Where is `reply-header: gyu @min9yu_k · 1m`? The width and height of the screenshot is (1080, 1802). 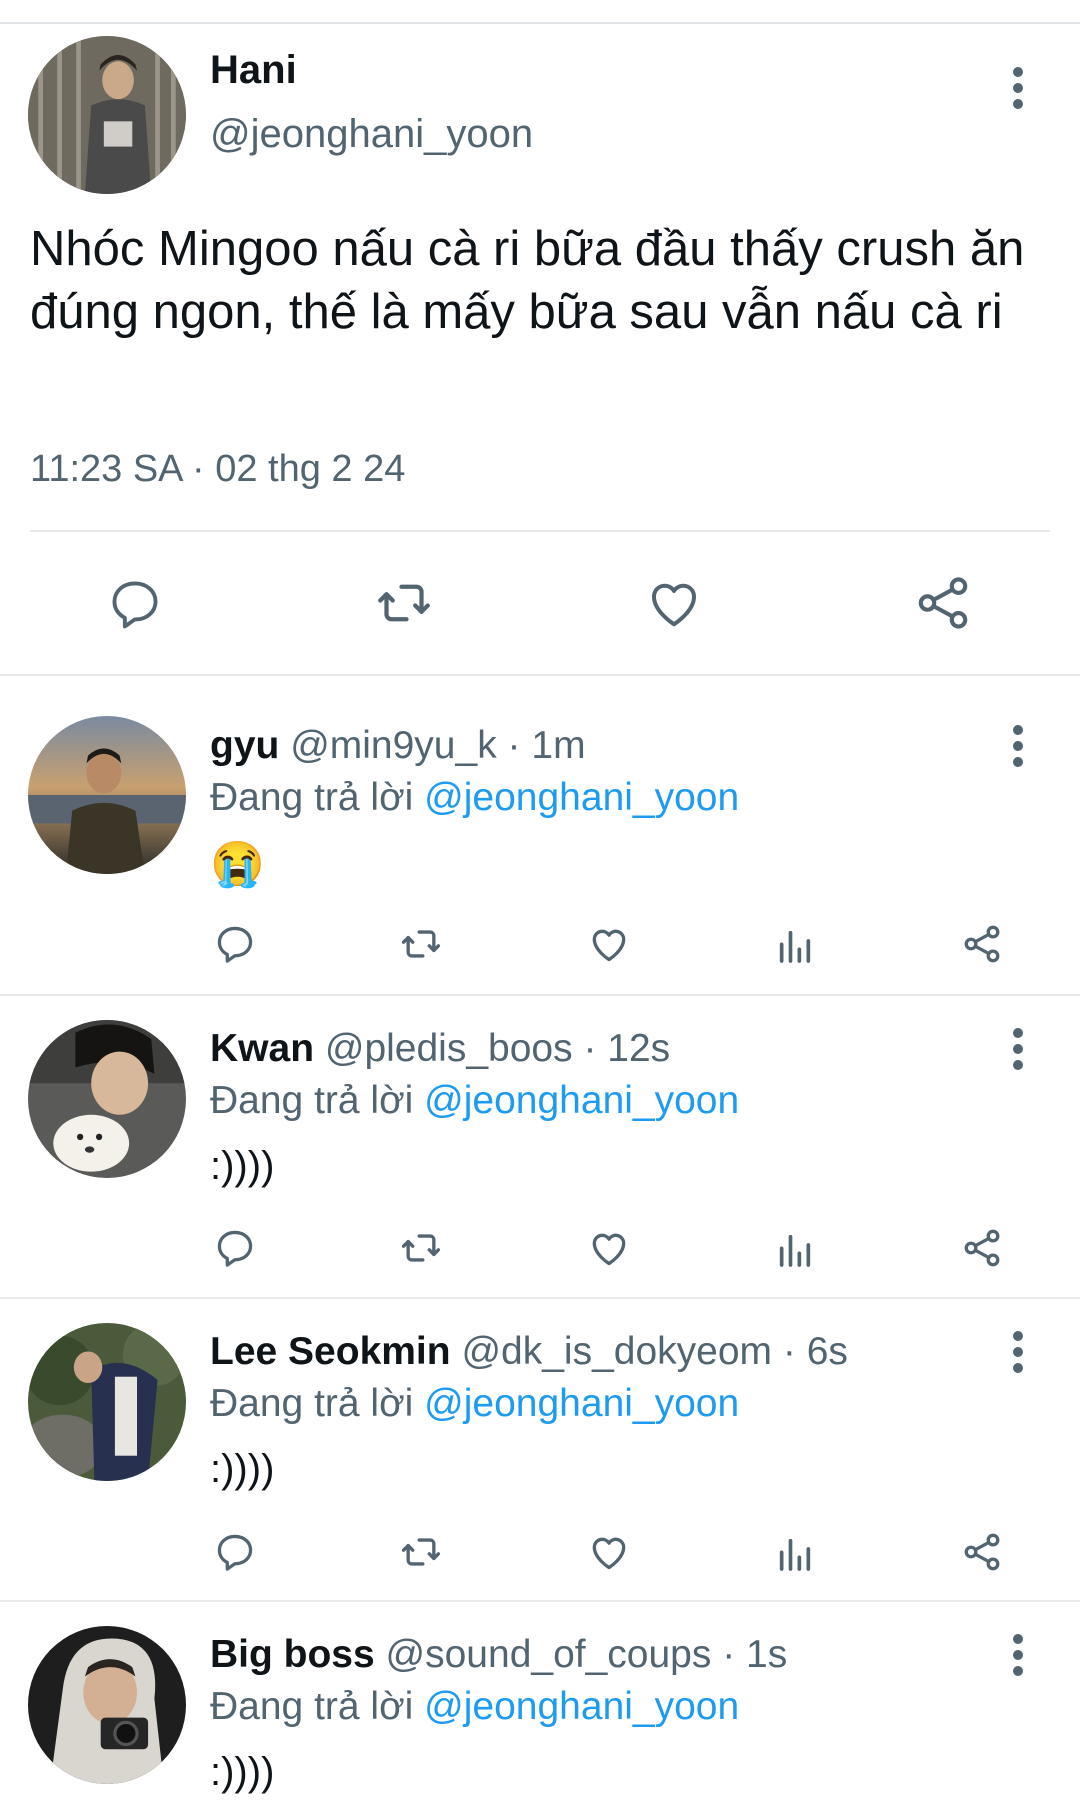
reply-header: gyu @min9yu_k · 1m is located at coordinates (398, 746).